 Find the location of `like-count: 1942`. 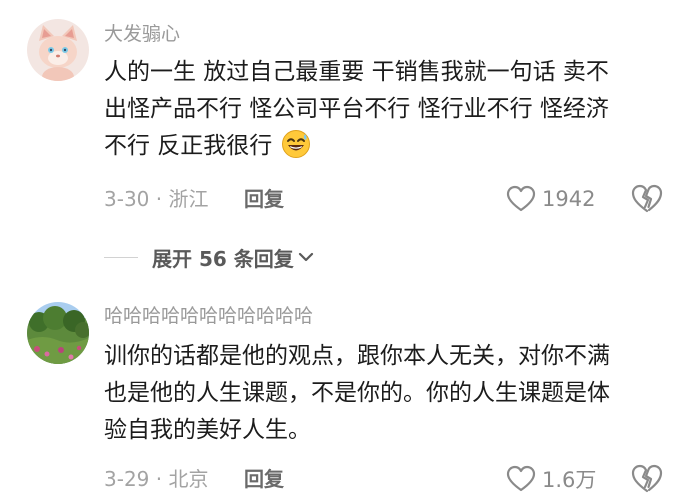

like-count: 1942 is located at coordinates (569, 199).